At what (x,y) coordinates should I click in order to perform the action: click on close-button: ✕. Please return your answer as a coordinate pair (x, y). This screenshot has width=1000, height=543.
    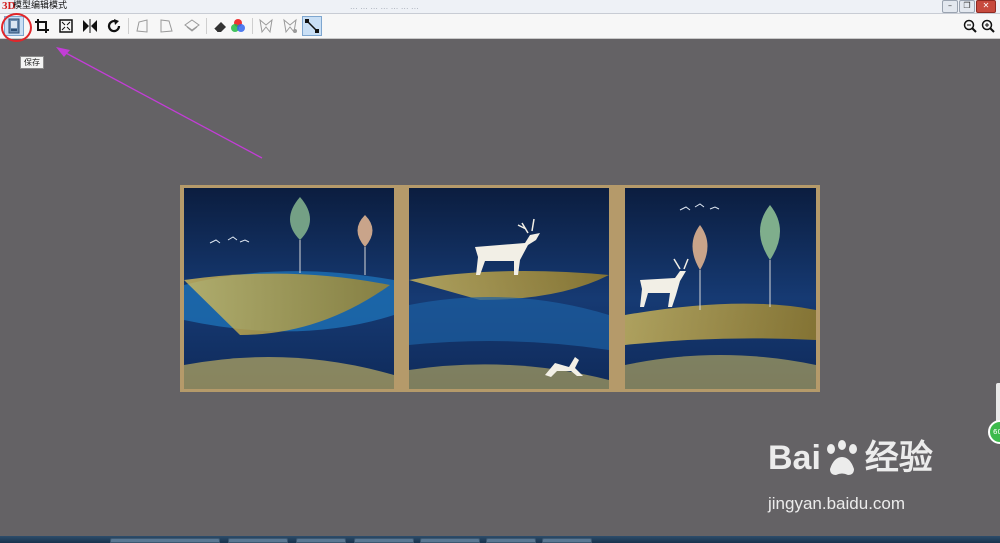
    Looking at the image, I should click on (986, 6).